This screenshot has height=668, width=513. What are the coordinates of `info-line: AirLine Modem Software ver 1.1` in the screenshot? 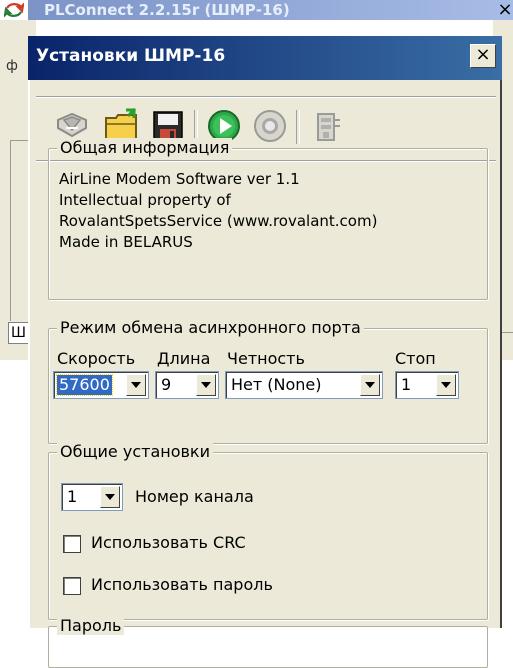 It's located at (179, 179).